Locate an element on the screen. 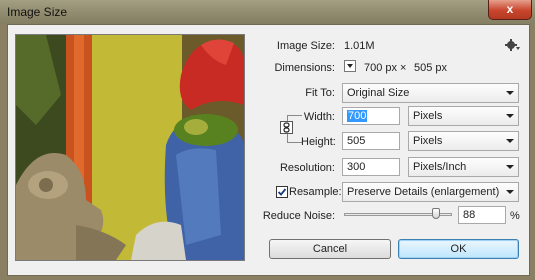 The height and width of the screenshot is (280, 535). height-value: 505 is located at coordinates (356, 141).